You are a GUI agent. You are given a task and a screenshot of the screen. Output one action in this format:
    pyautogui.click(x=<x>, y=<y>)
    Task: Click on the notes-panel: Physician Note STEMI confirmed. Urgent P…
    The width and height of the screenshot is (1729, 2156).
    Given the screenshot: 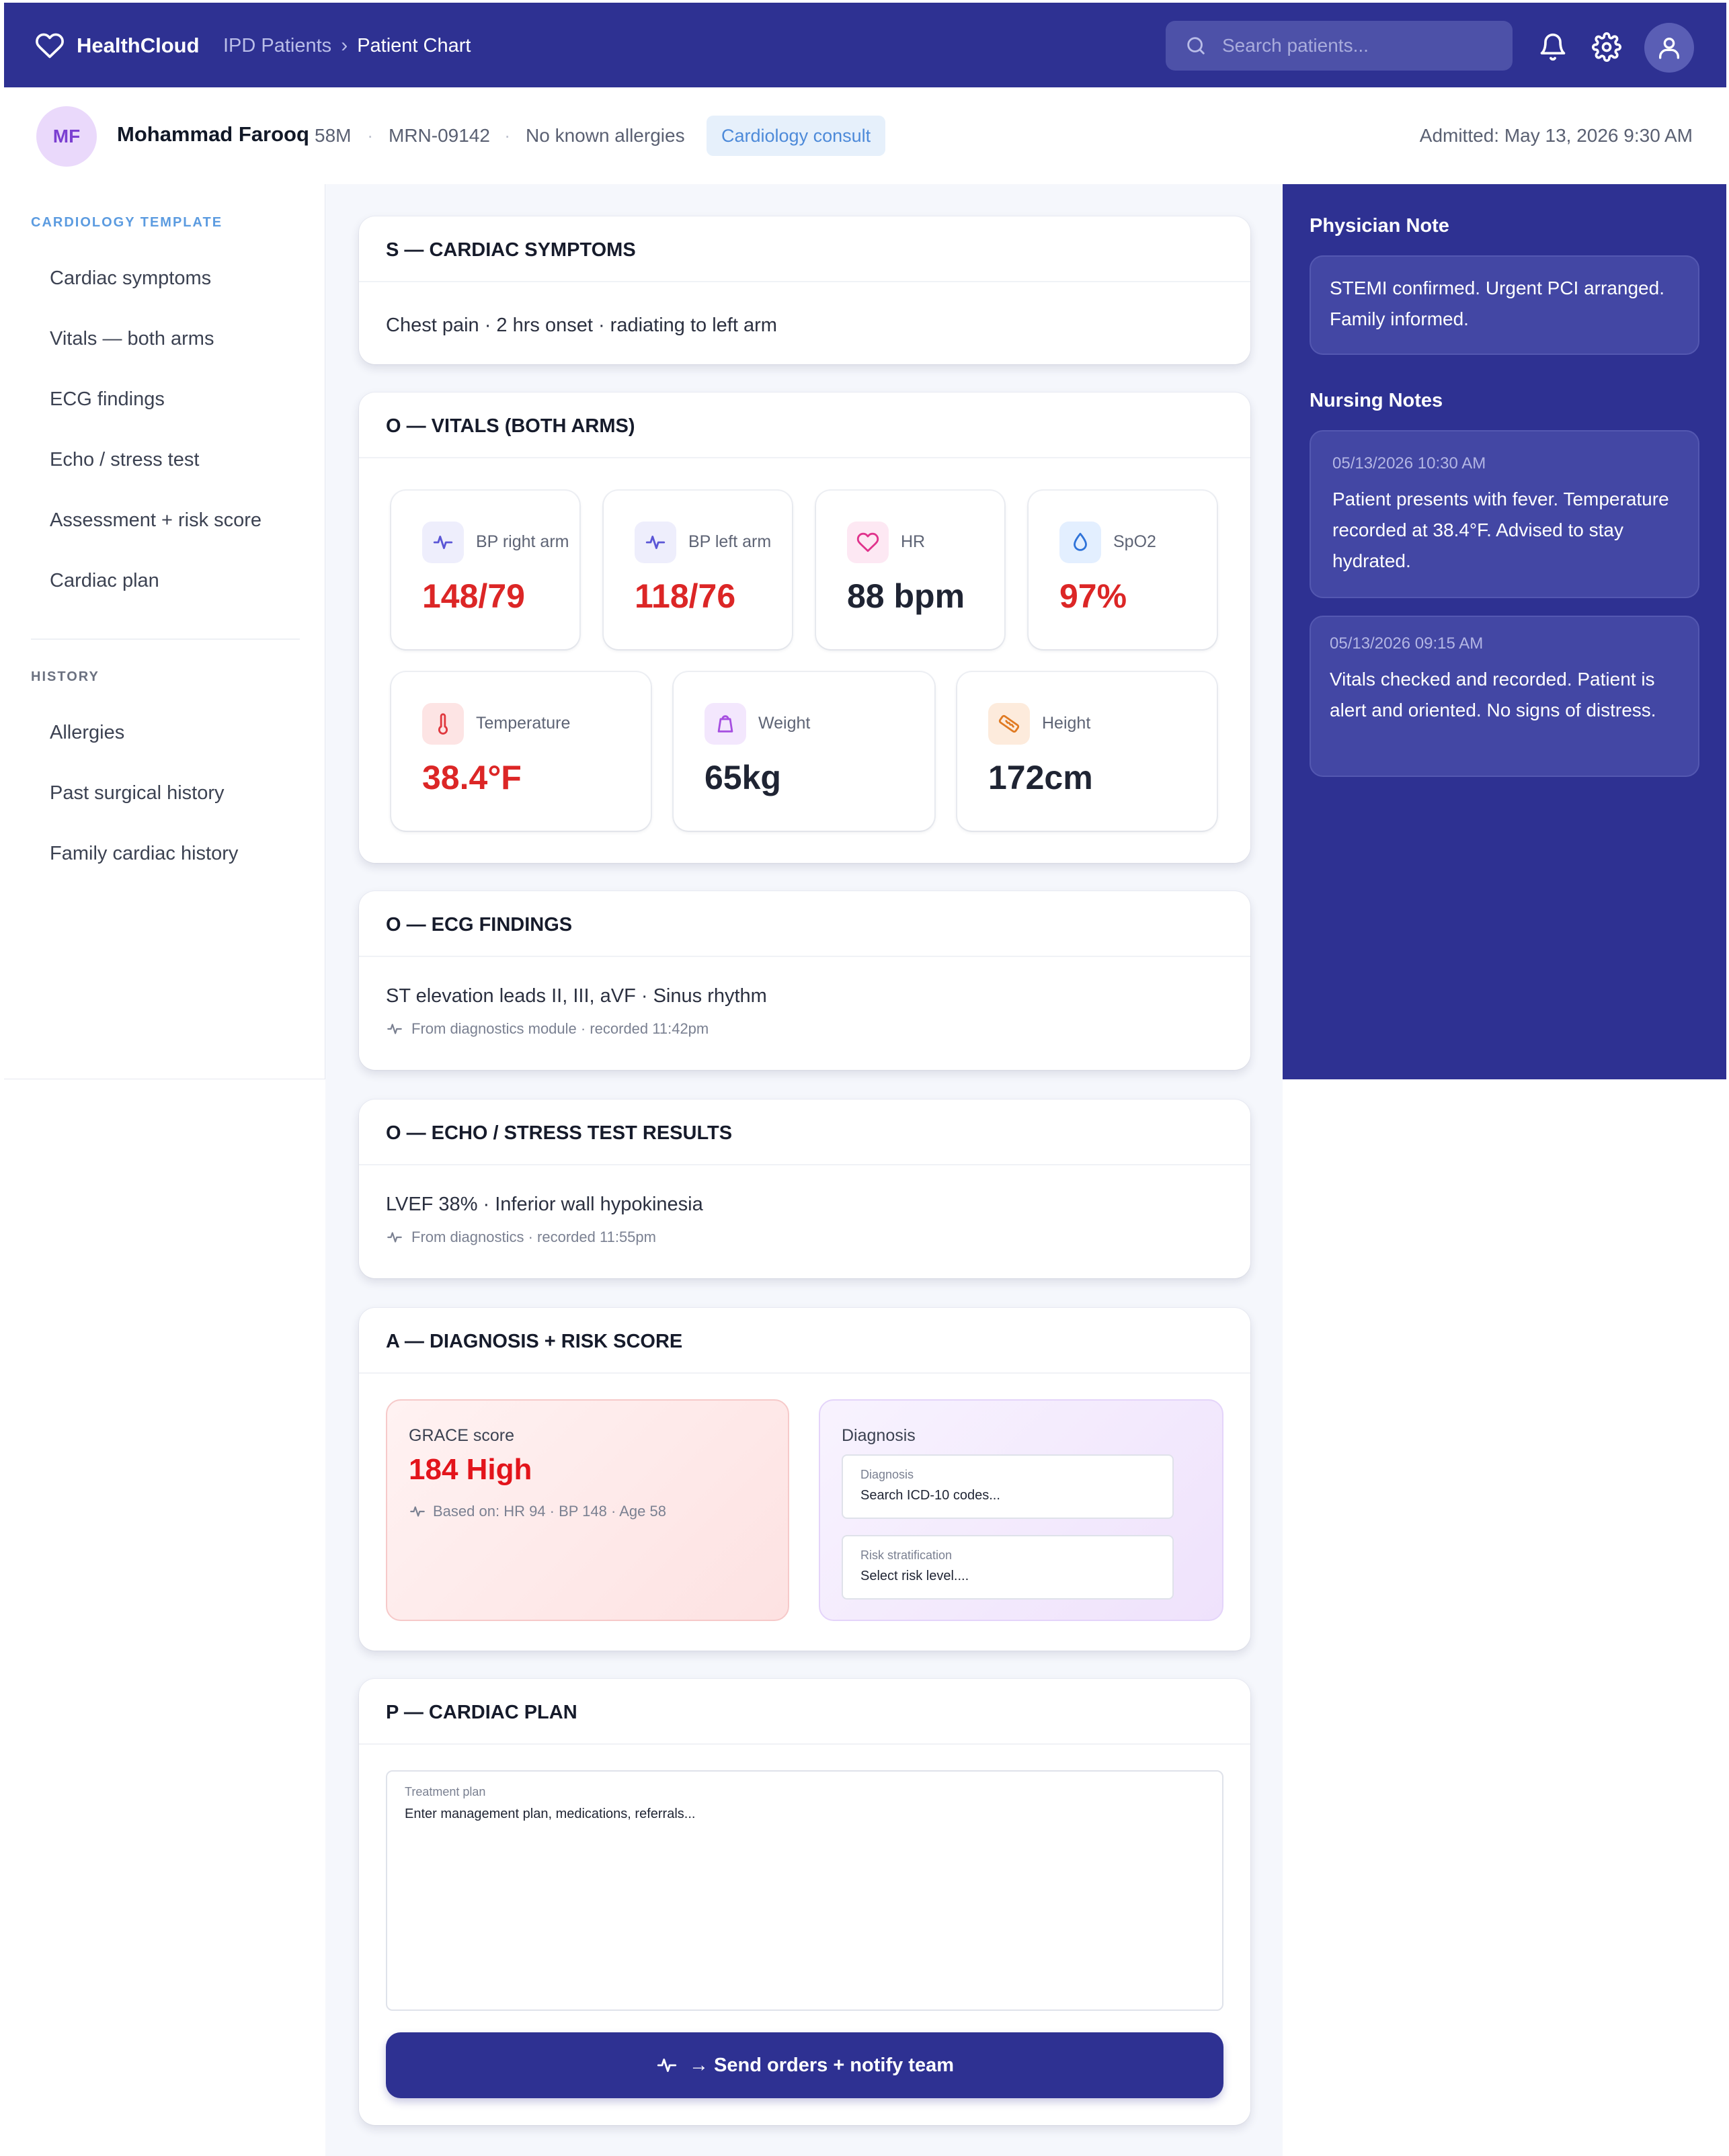 What is the action you would take?
    pyautogui.click(x=1504, y=631)
    